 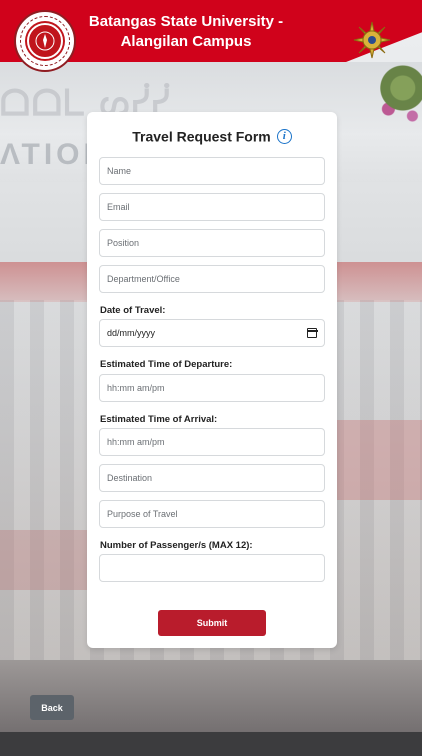 I want to click on arrival-input, so click(x=212, y=442).